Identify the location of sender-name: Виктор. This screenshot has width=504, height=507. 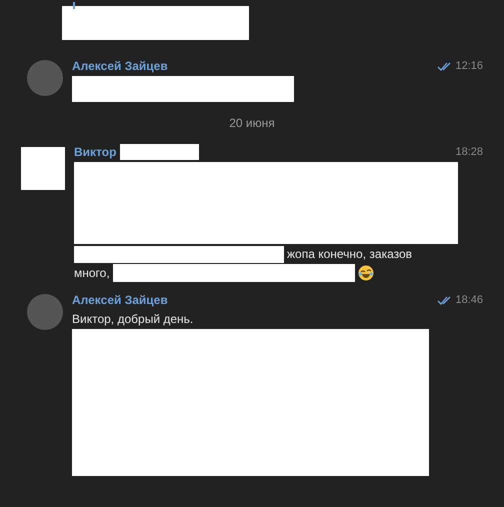
(95, 152).